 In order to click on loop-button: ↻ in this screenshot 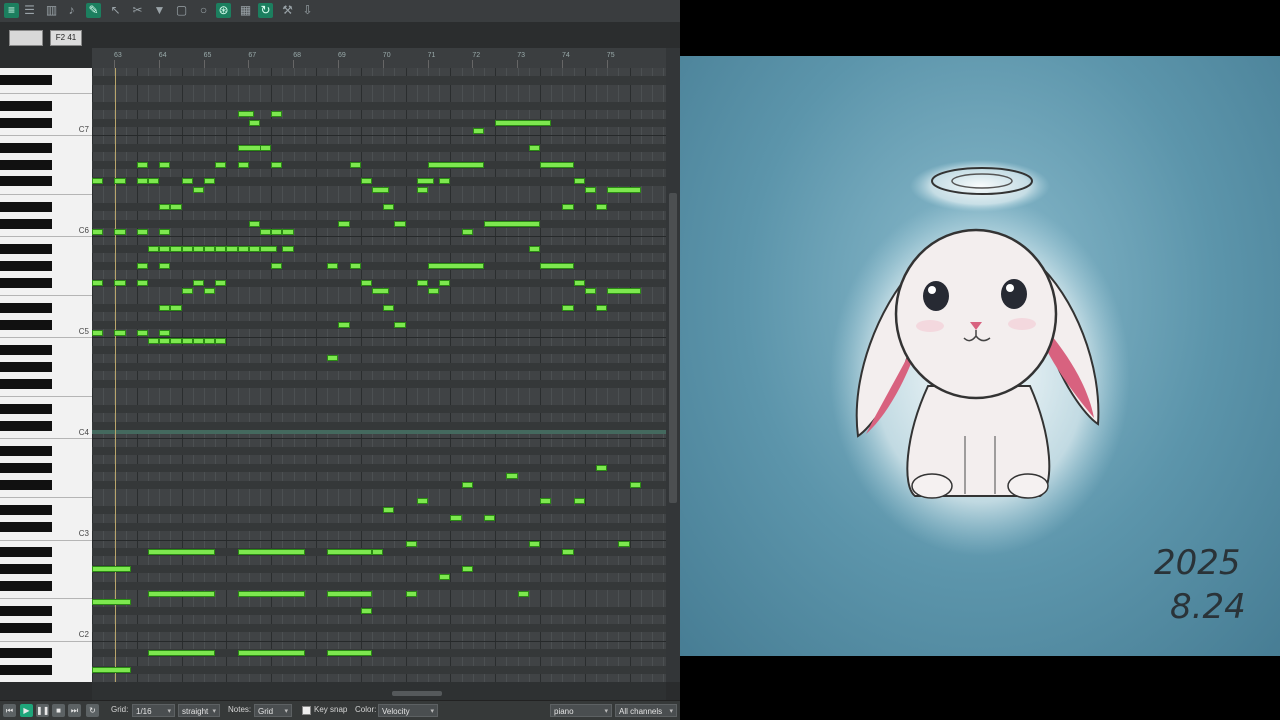, I will do `click(92, 710)`.